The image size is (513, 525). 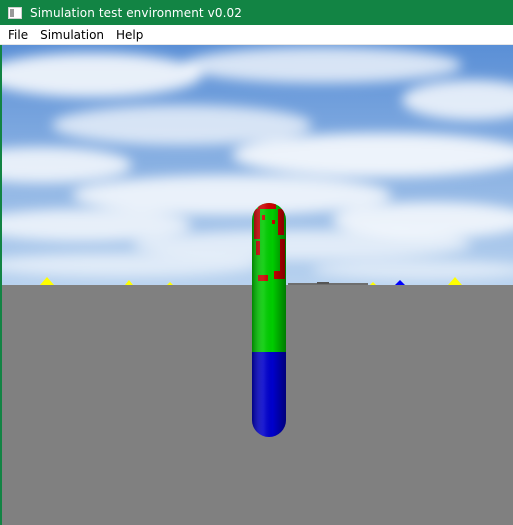 I want to click on app-window-icon, so click(x=15, y=12).